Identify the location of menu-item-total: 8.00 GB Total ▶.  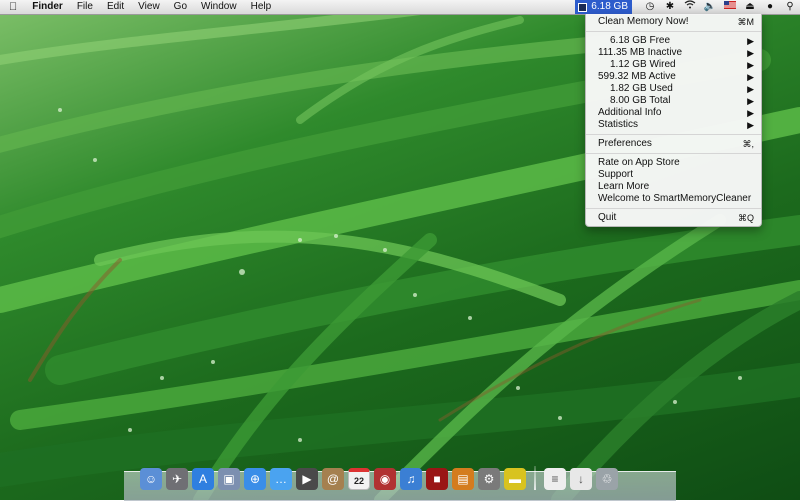
(673, 101).